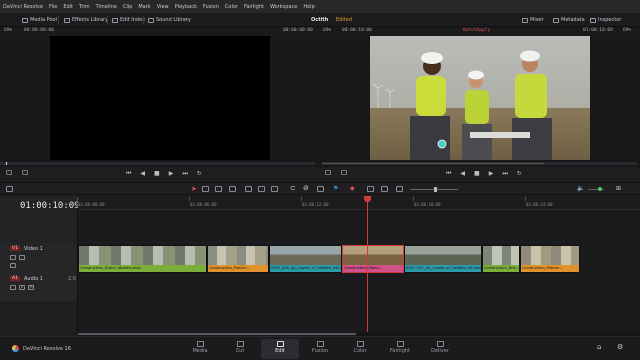  Describe the element at coordinates (305, 259) in the screenshot. I see `video-clip: 0307_016_4()_inspire_x7_rawfilm_h4.mov` at that location.